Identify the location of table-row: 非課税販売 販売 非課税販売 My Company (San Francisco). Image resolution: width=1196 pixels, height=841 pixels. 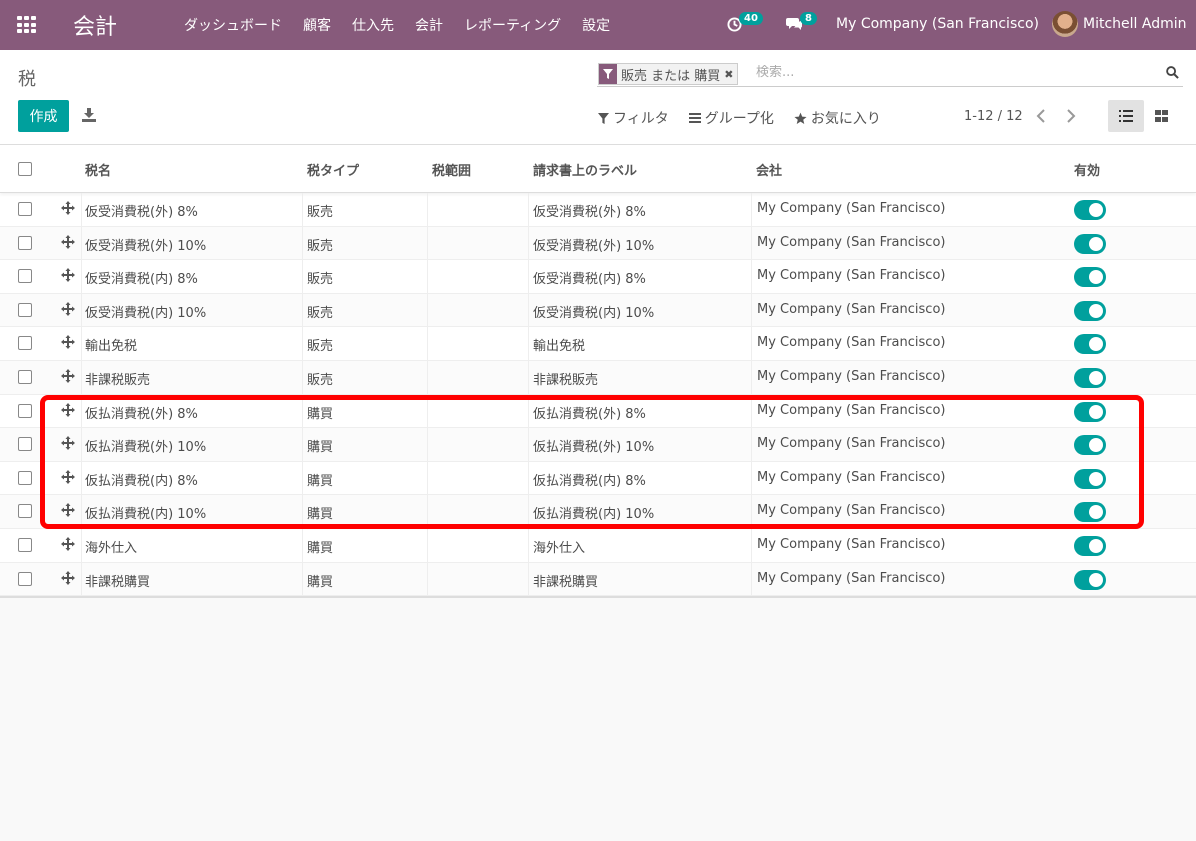
(598, 377).